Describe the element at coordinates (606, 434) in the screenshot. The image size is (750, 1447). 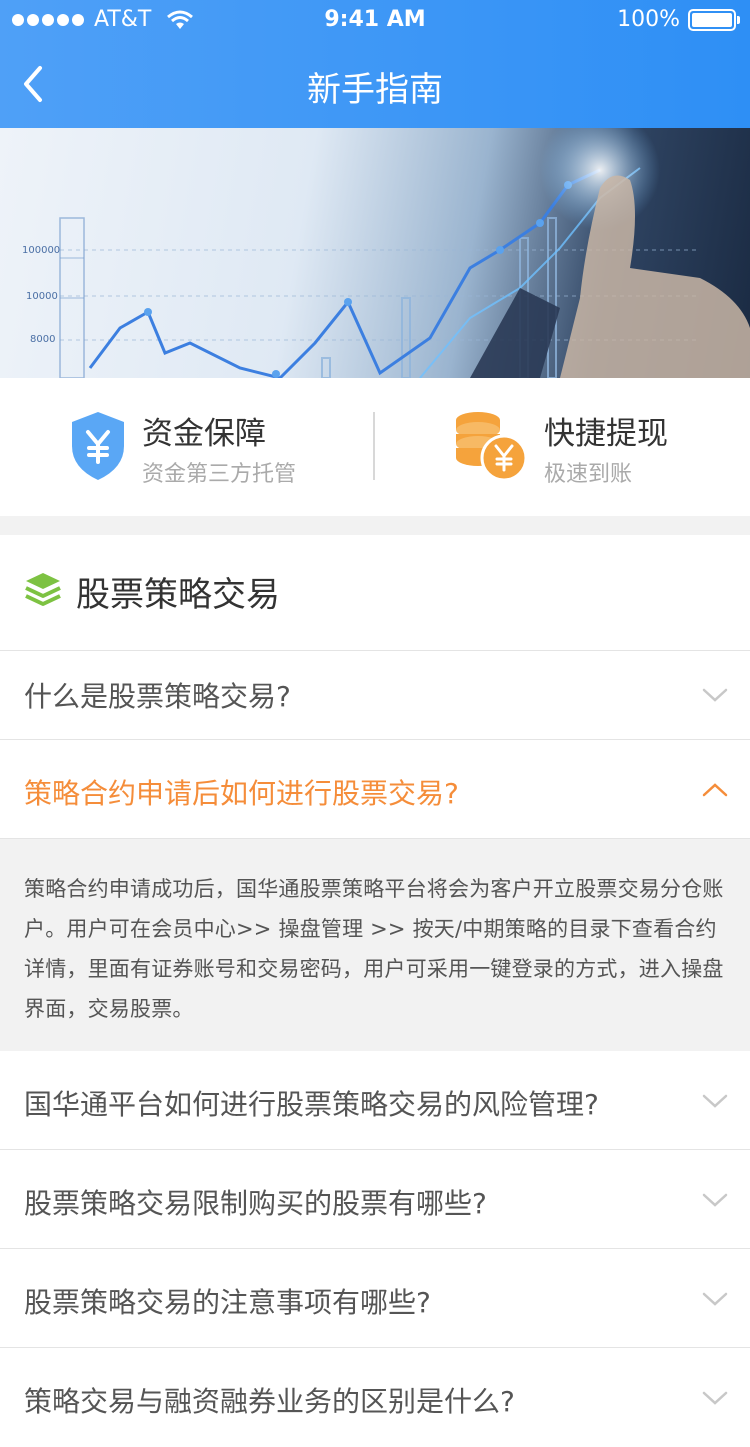
I see `feature-title: 快捷提现` at that location.